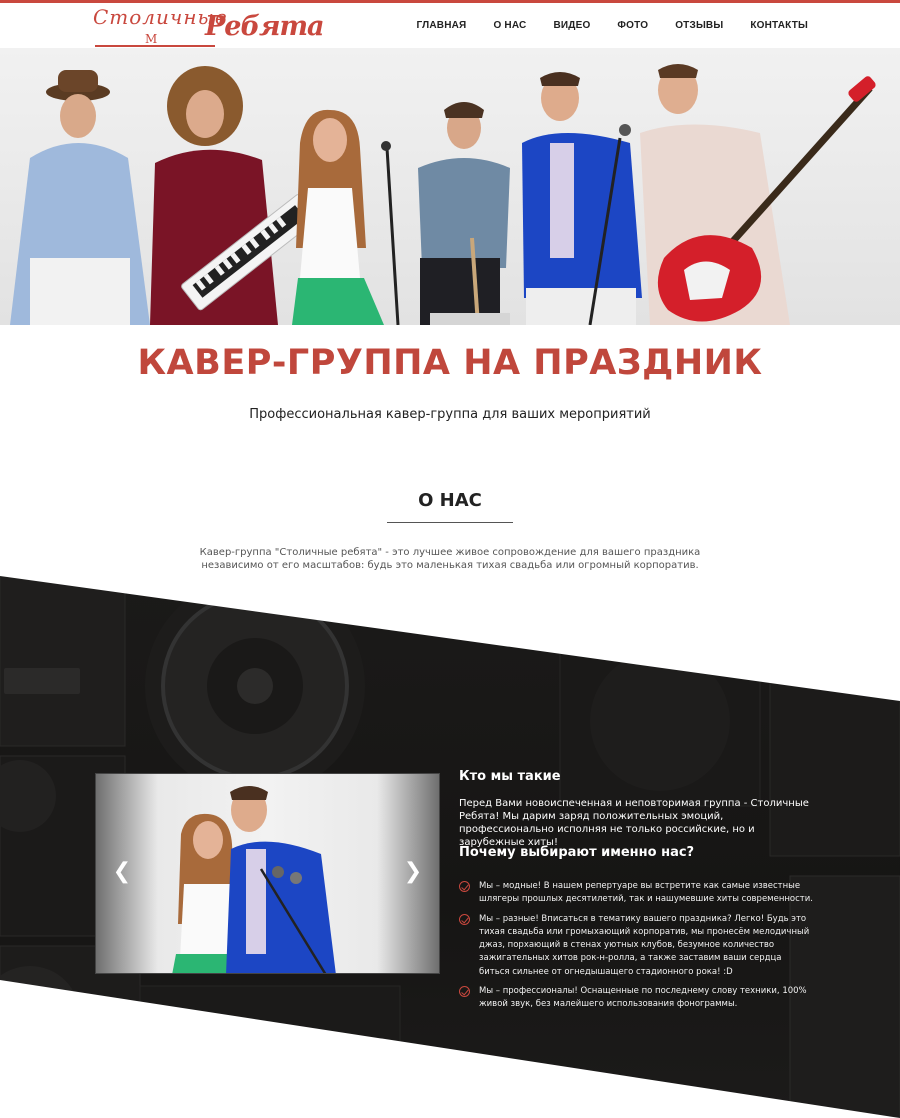 This screenshot has height=1118, width=900. I want to click on nav-item-about: О НАС, so click(509, 25).